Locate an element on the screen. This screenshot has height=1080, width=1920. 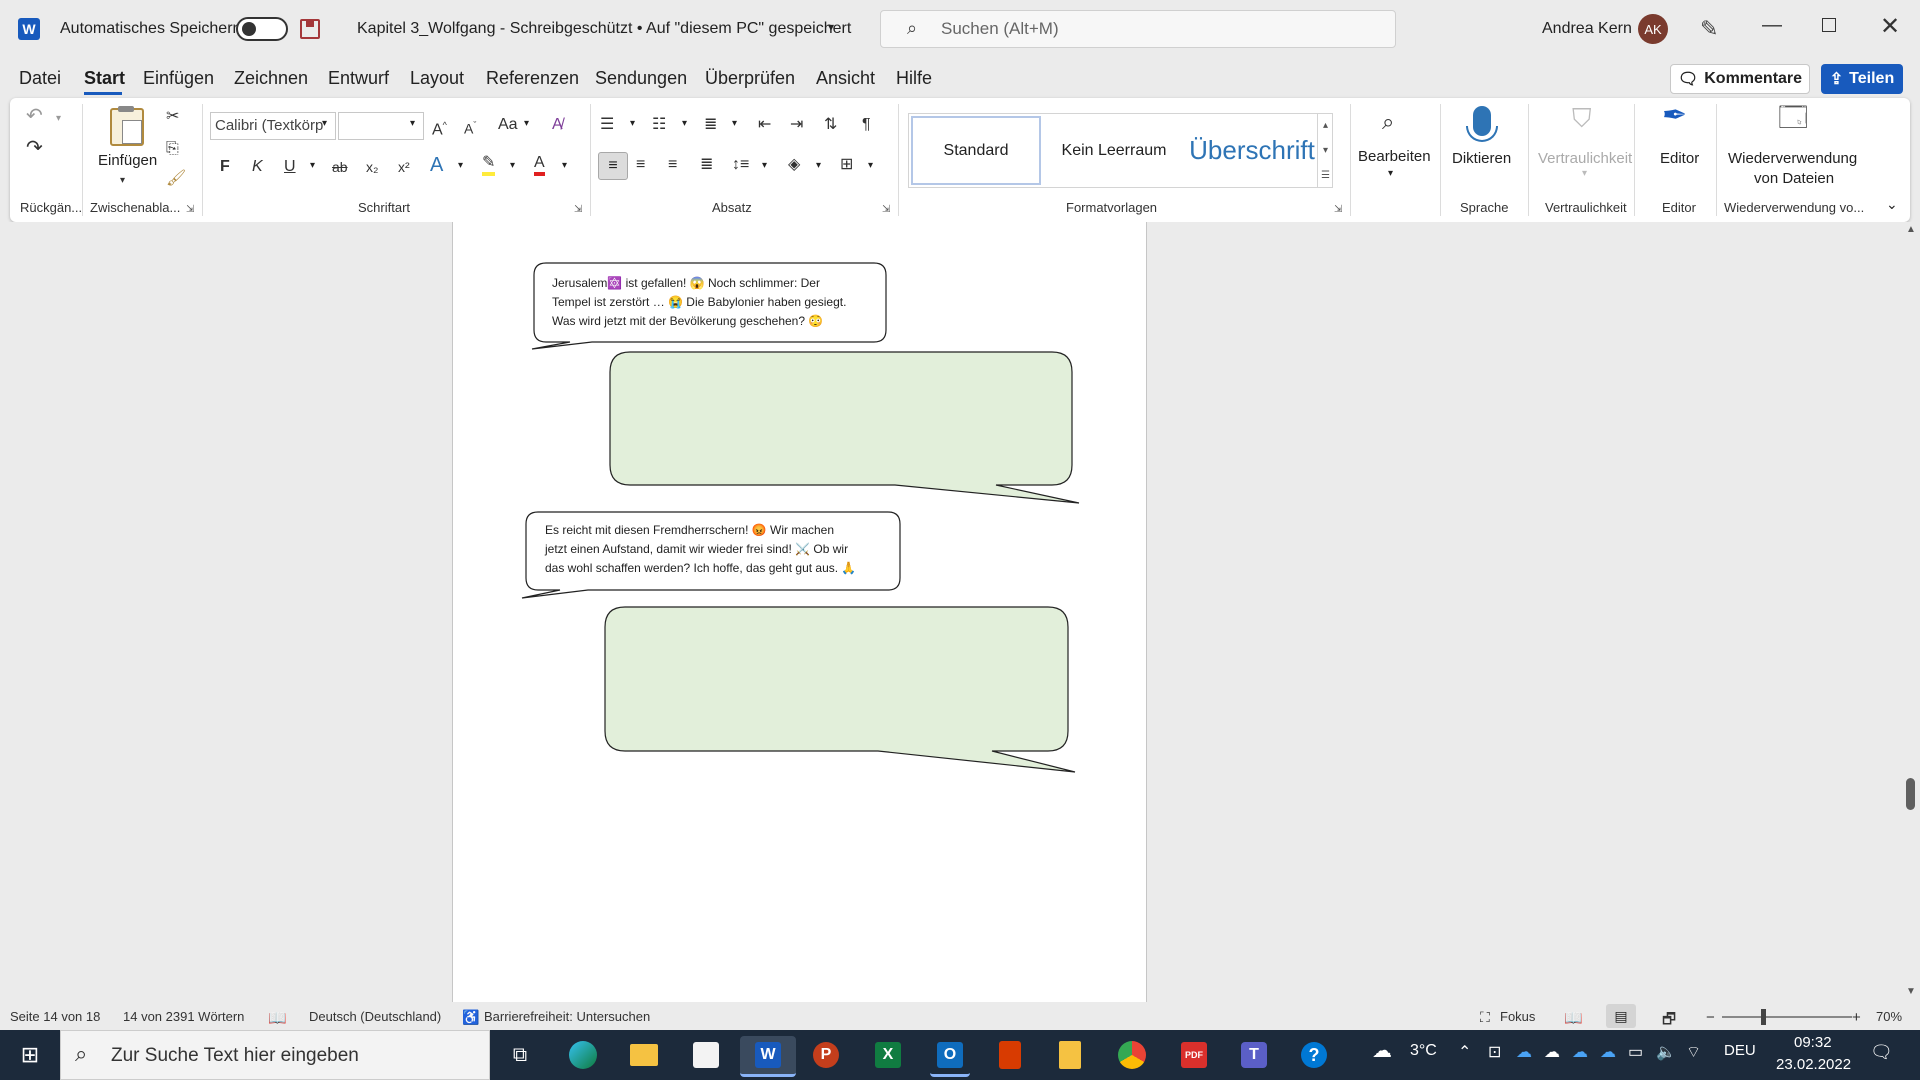
taskbar-search-placeholder: Zur Suche Text hier eingeben is located at coordinates (235, 1055).